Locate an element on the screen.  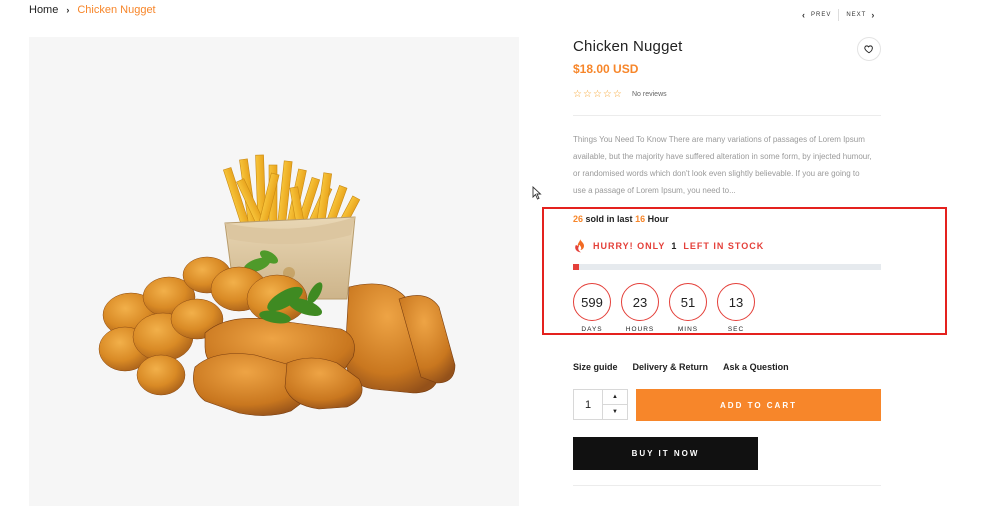
hurry-suffix: LEFT IN STOCK is located at coordinates (724, 246).